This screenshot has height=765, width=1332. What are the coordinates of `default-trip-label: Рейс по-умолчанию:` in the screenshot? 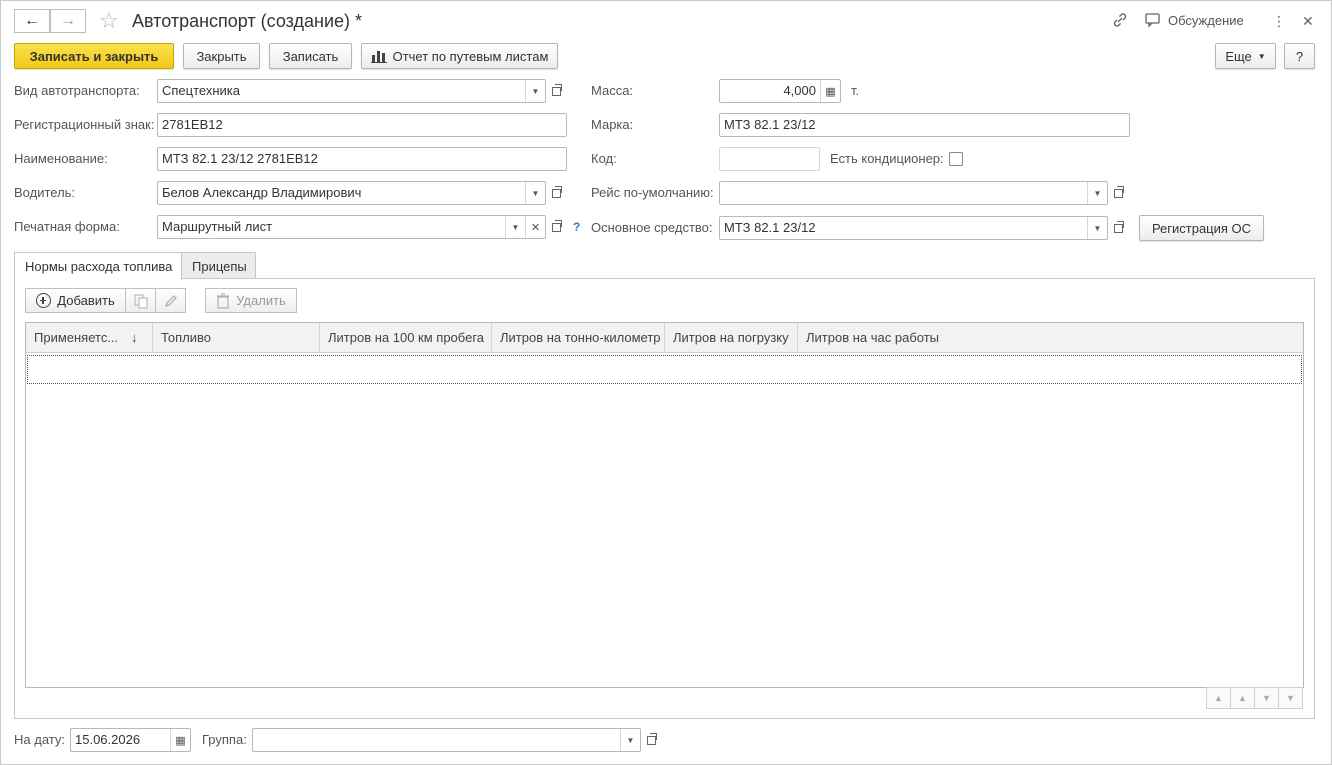 It's located at (652, 192).